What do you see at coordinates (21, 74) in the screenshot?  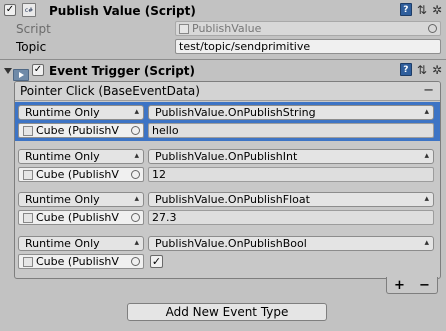 I see `event-trigger-icon` at bounding box center [21, 74].